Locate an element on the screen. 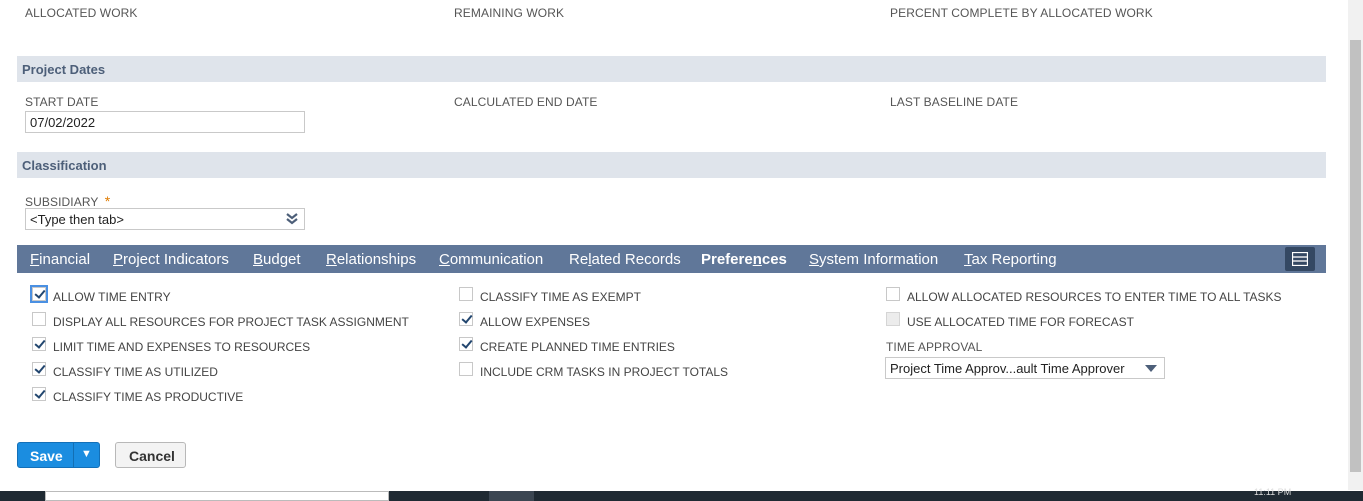 This screenshot has width=1363, height=501. tab-related-records: Related Records is located at coordinates (625, 259).